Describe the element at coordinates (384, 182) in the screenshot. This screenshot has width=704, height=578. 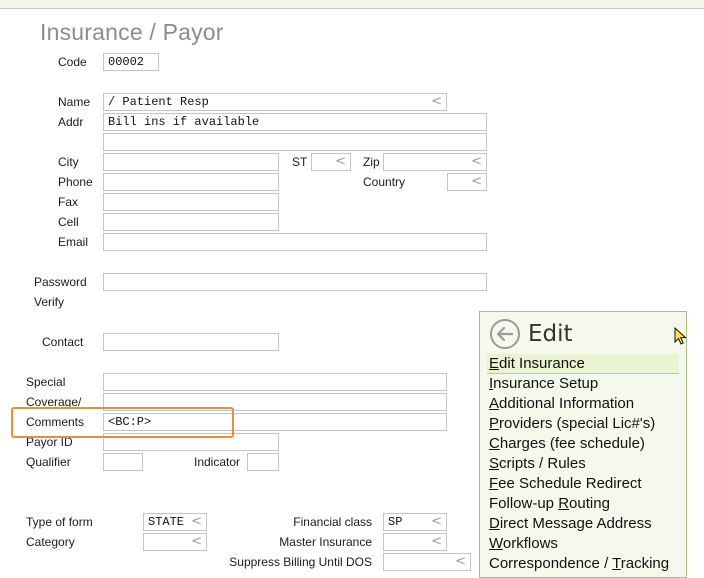
I see `country-label: Country` at that location.